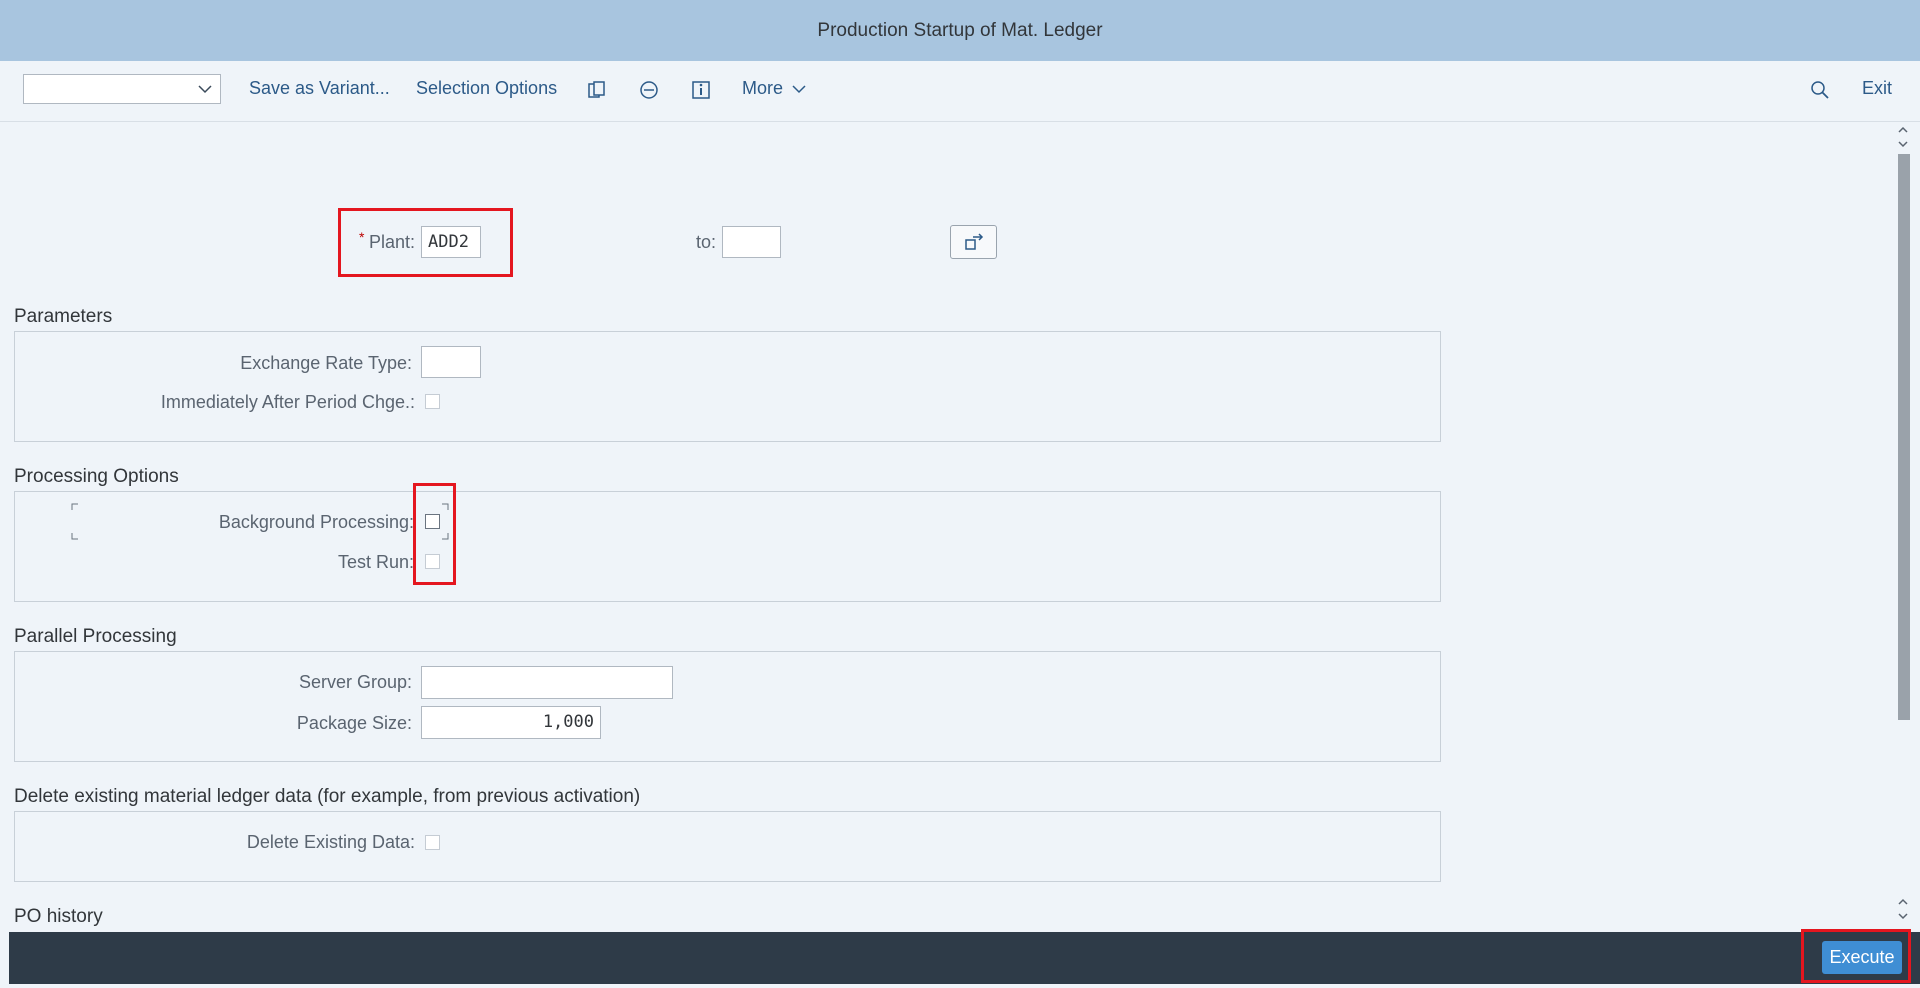  Describe the element at coordinates (727, 706) in the screenshot. I see `parallel-processing-group` at that location.